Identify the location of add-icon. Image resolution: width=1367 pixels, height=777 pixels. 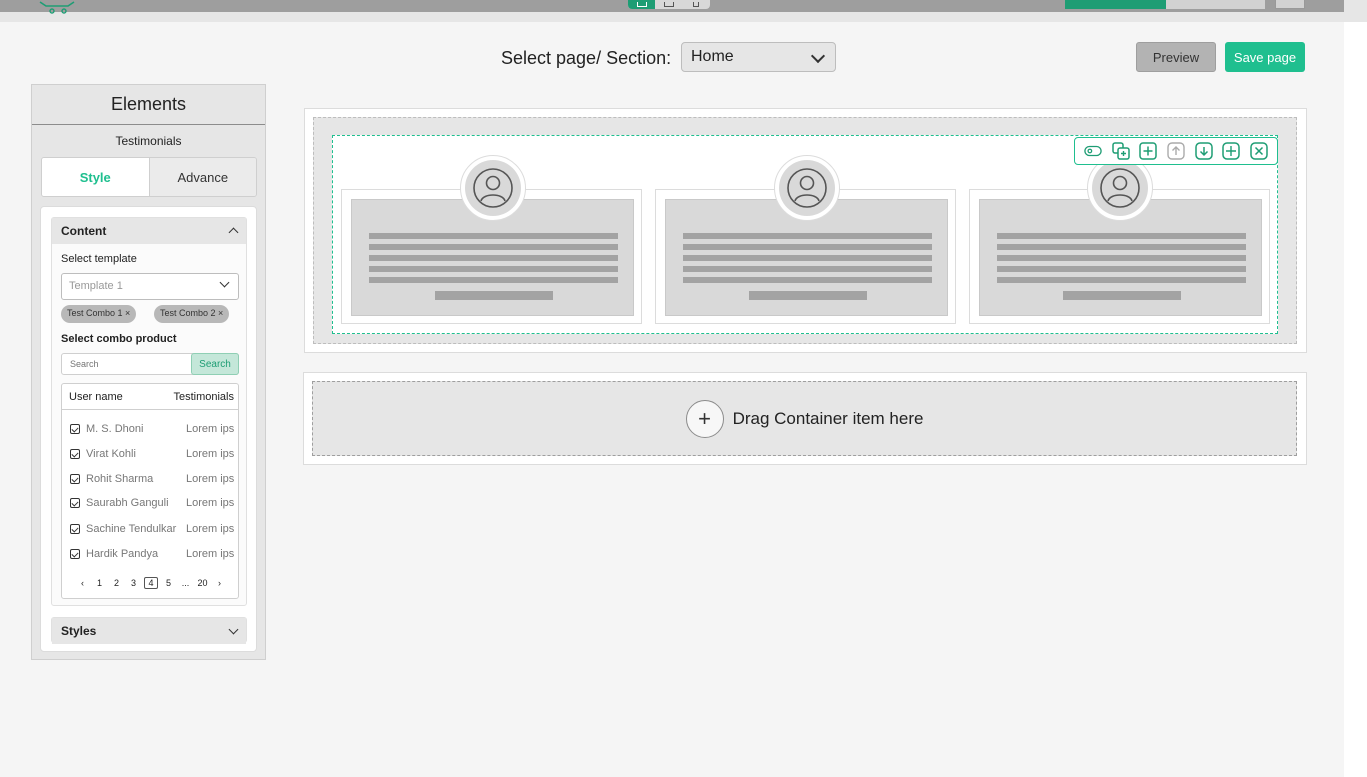
(1148, 151).